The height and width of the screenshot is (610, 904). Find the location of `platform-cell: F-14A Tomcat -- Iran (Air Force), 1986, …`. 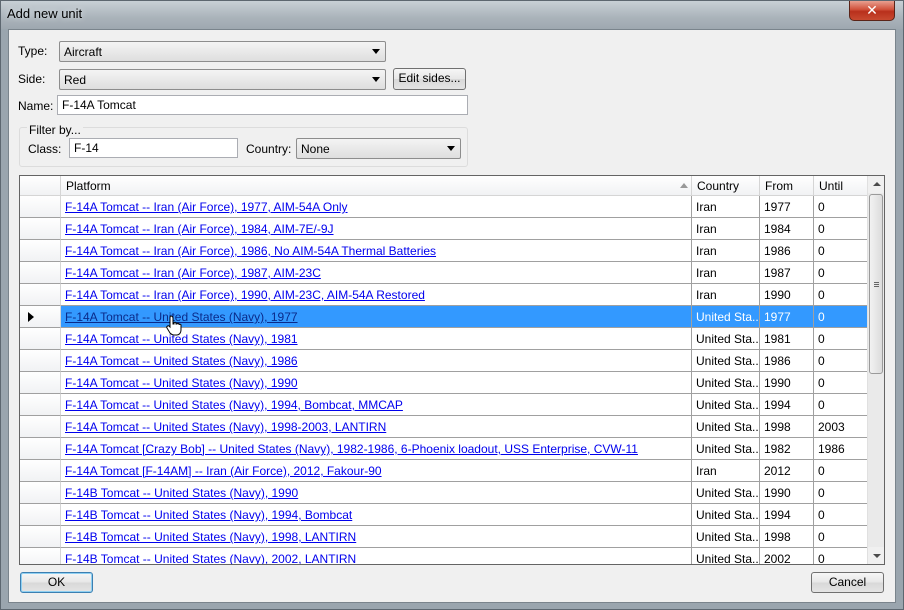

platform-cell: F-14A Tomcat -- Iran (Air Force), 1986, … is located at coordinates (376, 251).